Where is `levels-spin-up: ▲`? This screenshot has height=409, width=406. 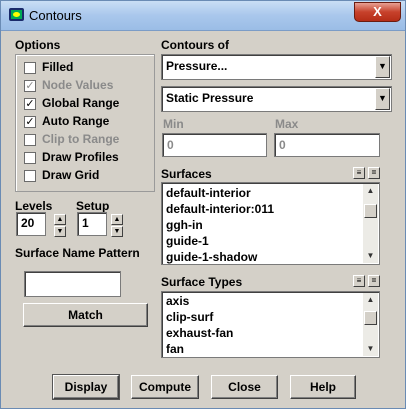
levels-spin-up: ▲ is located at coordinates (60, 219).